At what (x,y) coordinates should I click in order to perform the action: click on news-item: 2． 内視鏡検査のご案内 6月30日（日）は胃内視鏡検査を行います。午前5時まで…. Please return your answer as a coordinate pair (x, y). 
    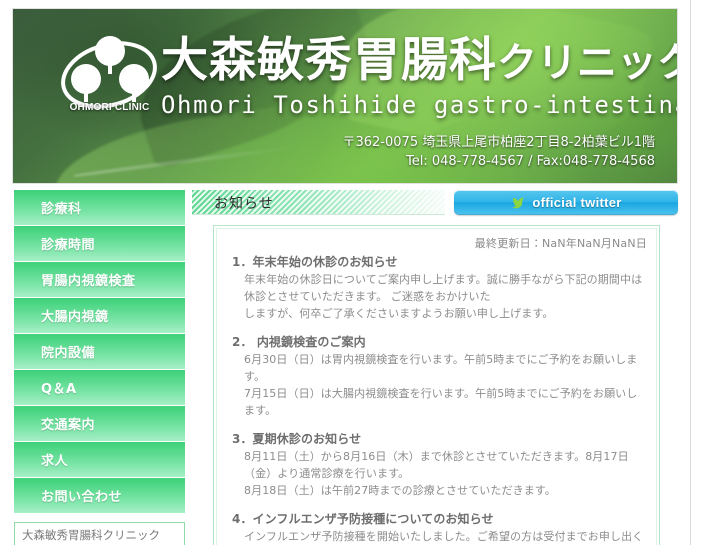
    Looking at the image, I should click on (436, 376).